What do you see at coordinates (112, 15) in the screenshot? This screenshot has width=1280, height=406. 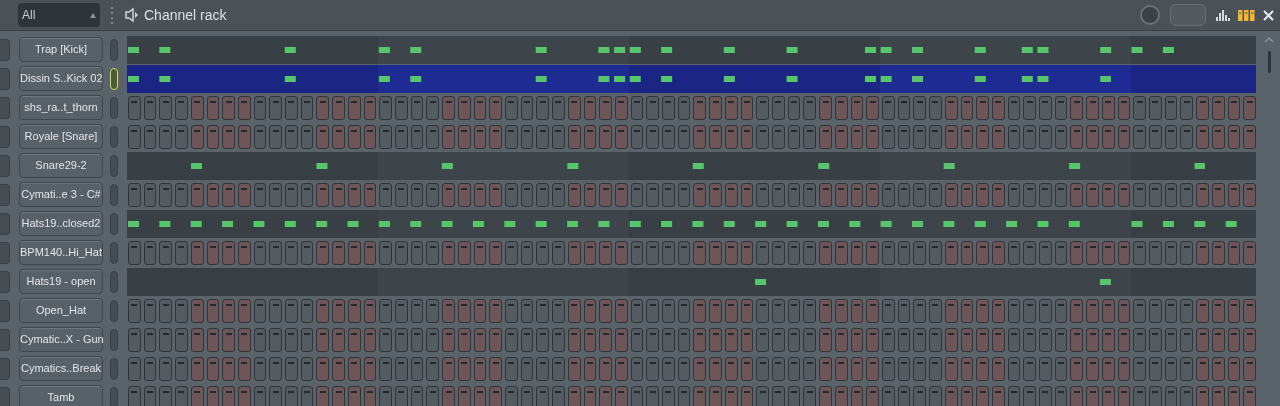 I see `drag-handle-icon` at bounding box center [112, 15].